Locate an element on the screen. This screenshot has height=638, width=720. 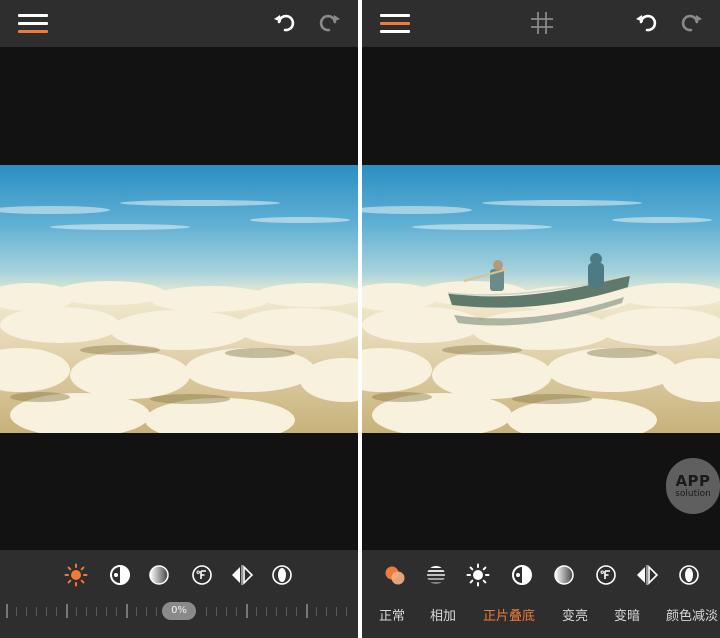
blend-mode-color-dodge: 颜色减淡 is located at coordinates (692, 614).